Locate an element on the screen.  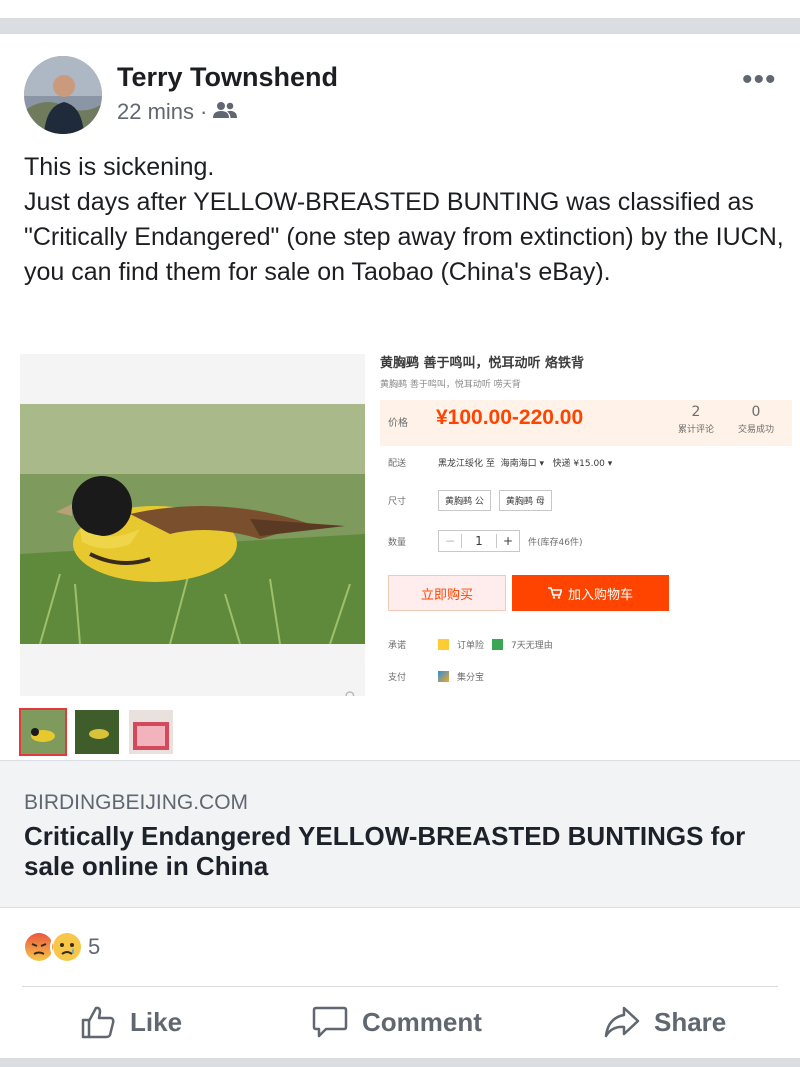
payment-row: 支付 集分宝 is located at coordinates (436, 676).